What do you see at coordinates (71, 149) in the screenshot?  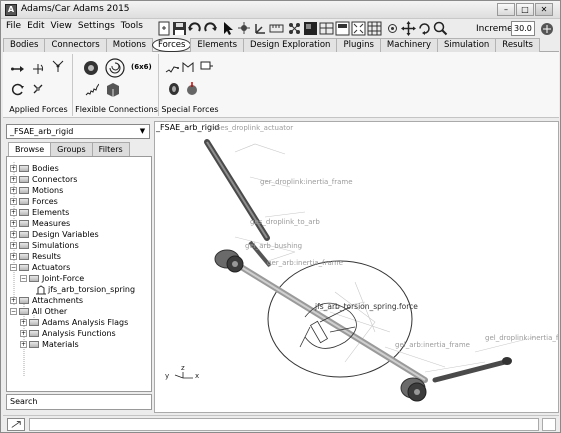 I see `subtab-groups: Groups` at bounding box center [71, 149].